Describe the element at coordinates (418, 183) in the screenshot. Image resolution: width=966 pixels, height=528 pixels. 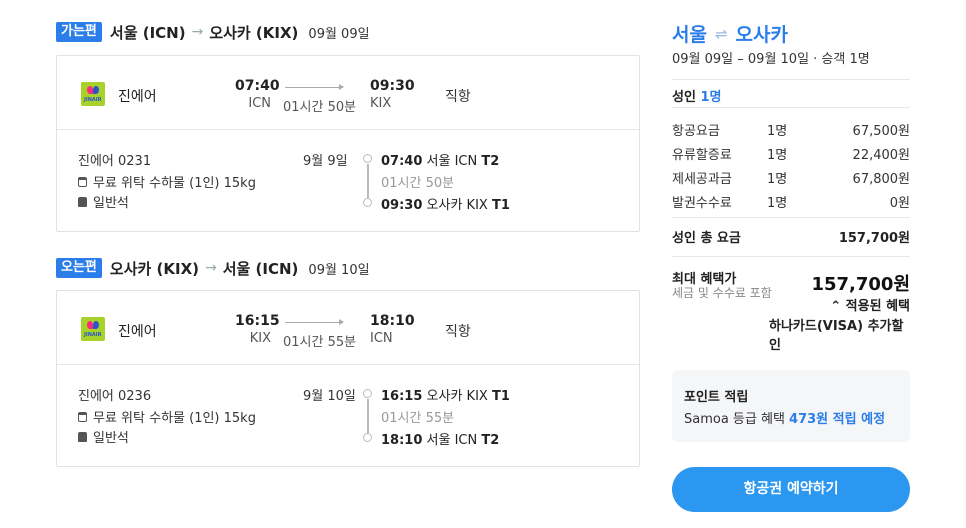
I see `timeline-duration: 01시간 50분` at that location.